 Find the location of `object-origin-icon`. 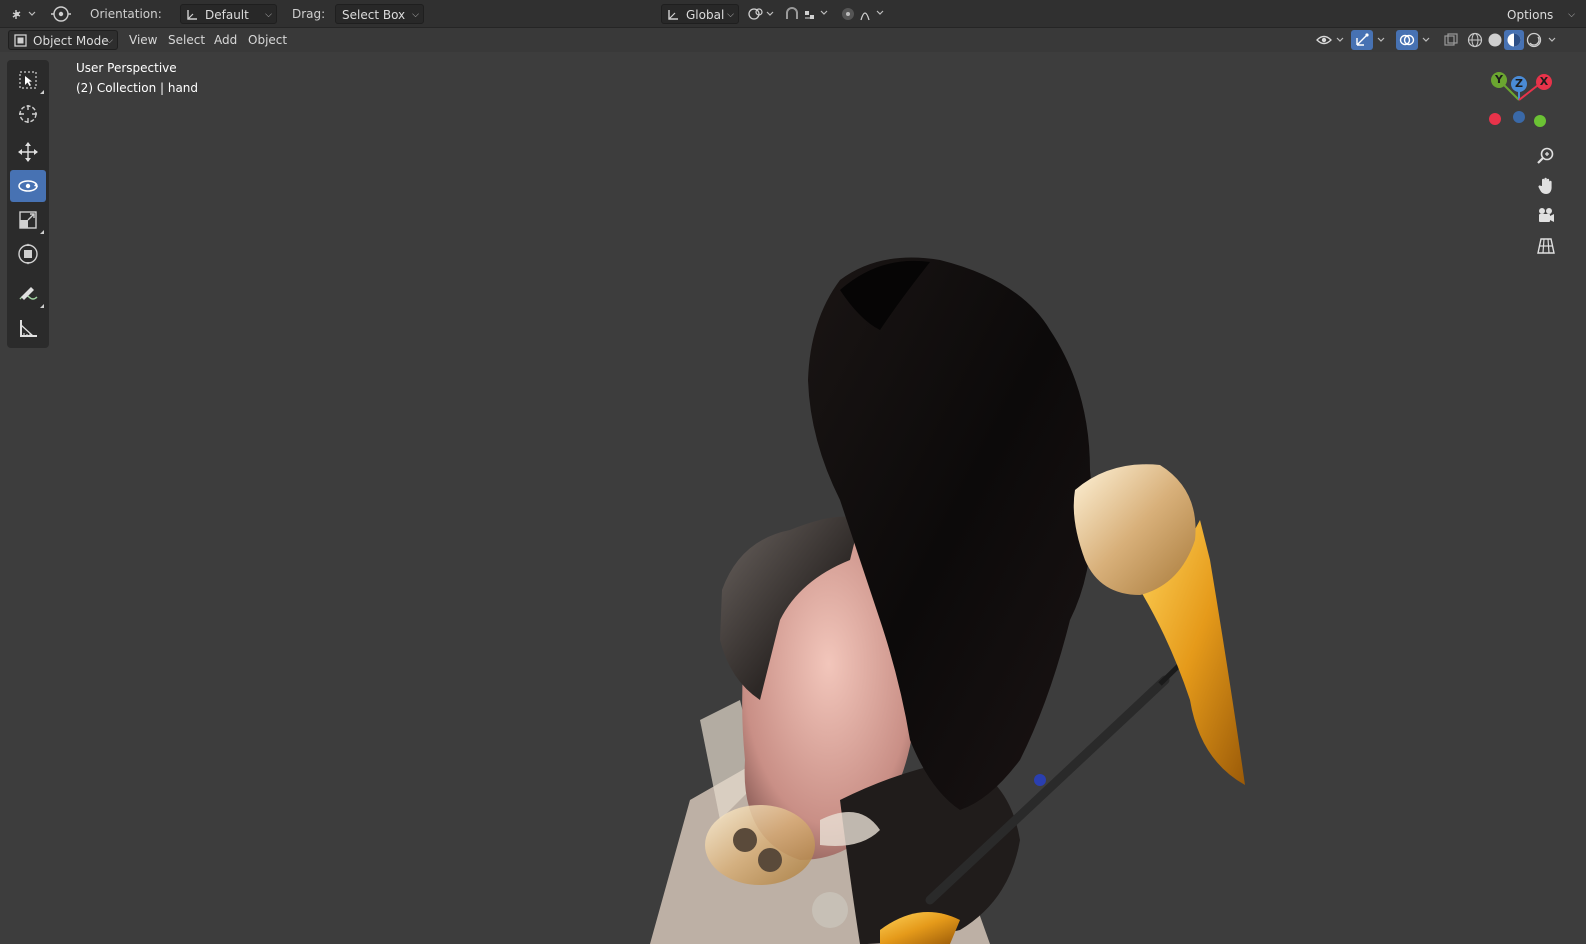

object-origin-icon is located at coordinates (61, 14).